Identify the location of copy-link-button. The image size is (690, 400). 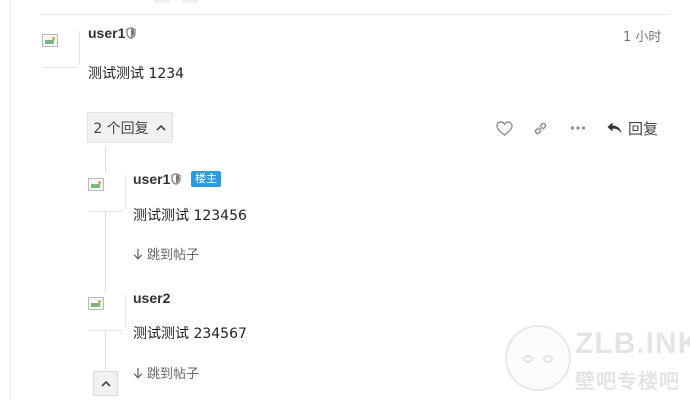
(540, 128).